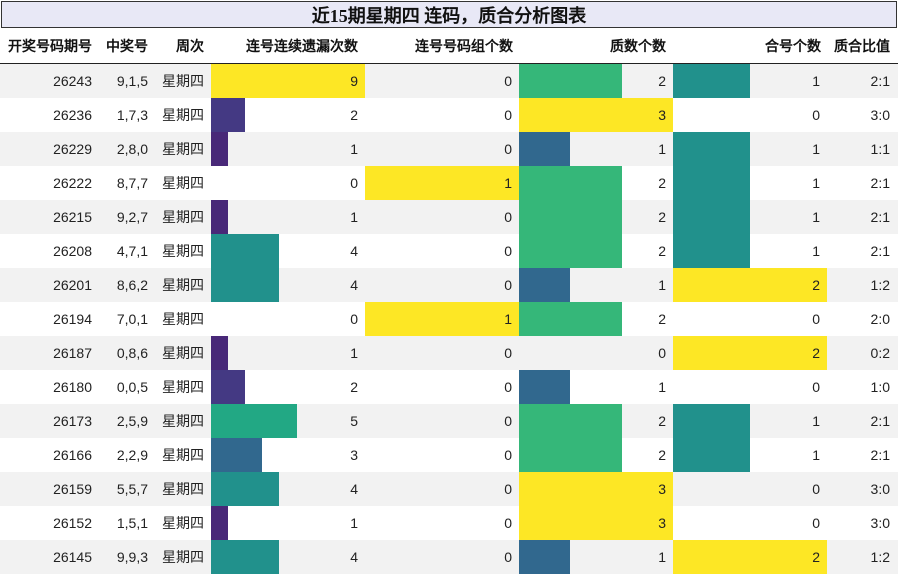  What do you see at coordinates (72, 217) in the screenshot?
I see `cell-issue: 26215` at bounding box center [72, 217].